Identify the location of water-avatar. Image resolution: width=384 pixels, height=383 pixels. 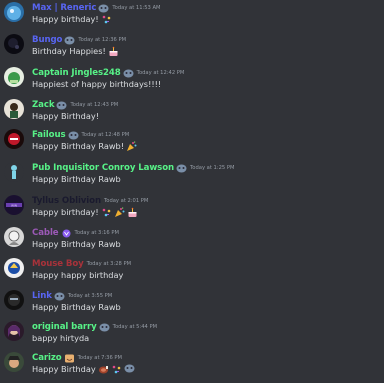
(14, 12).